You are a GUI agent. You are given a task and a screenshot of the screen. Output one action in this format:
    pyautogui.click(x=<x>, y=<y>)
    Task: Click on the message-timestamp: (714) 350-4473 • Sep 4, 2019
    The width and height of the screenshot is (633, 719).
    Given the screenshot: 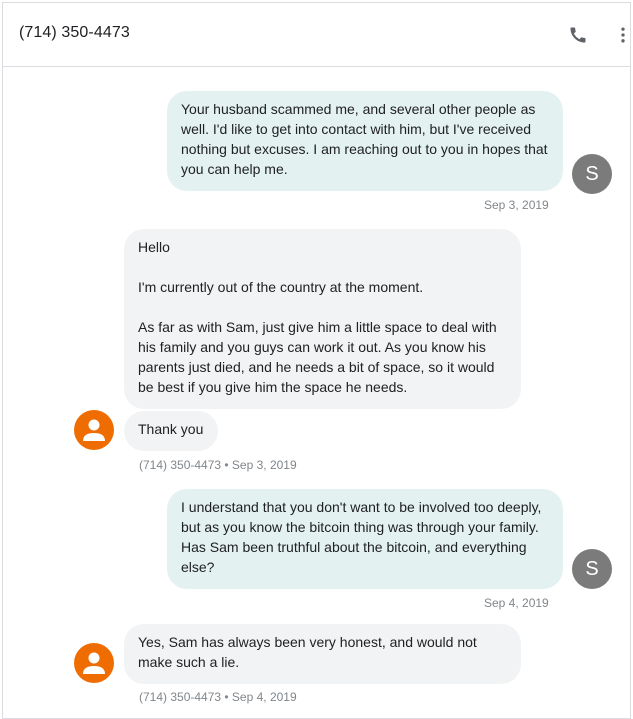 What is the action you would take?
    pyautogui.click(x=218, y=697)
    